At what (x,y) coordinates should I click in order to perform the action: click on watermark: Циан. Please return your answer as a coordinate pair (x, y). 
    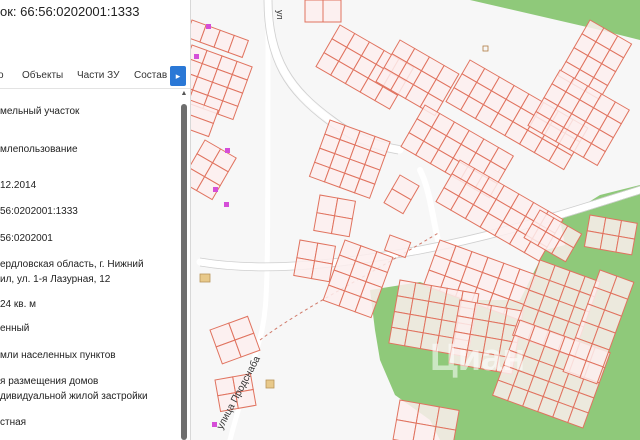
    Looking at the image, I should click on (477, 358).